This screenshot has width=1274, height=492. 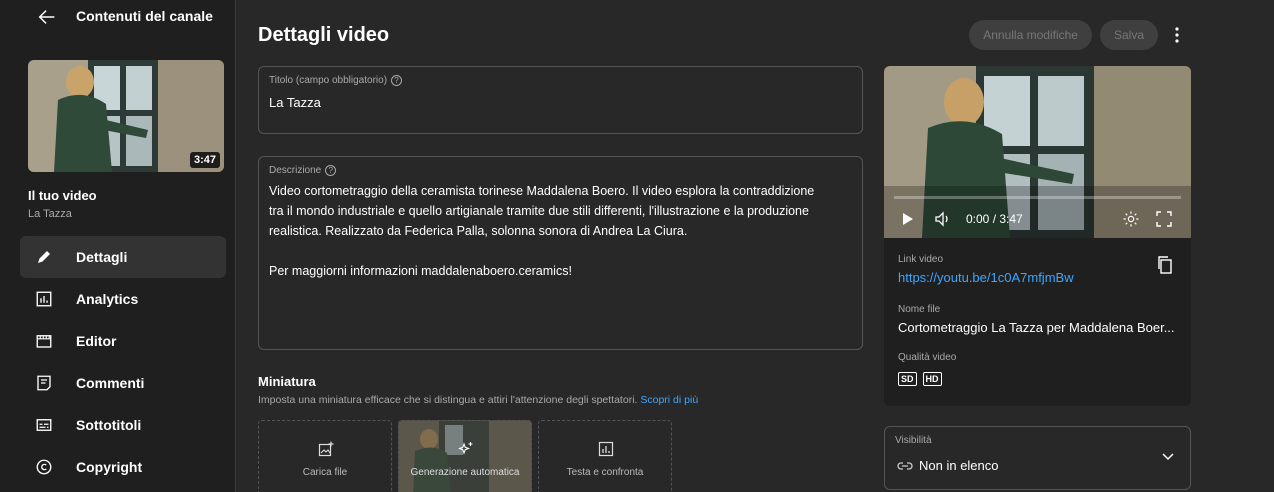 I want to click on top-actions: Annulla modifiche Salva, so click(x=1078, y=35).